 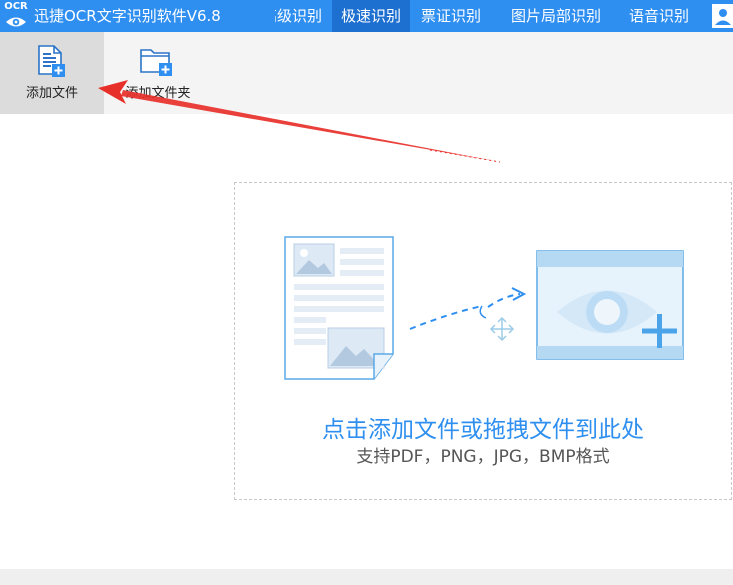 What do you see at coordinates (16, 16) in the screenshot?
I see `app-logo: OCR` at bounding box center [16, 16].